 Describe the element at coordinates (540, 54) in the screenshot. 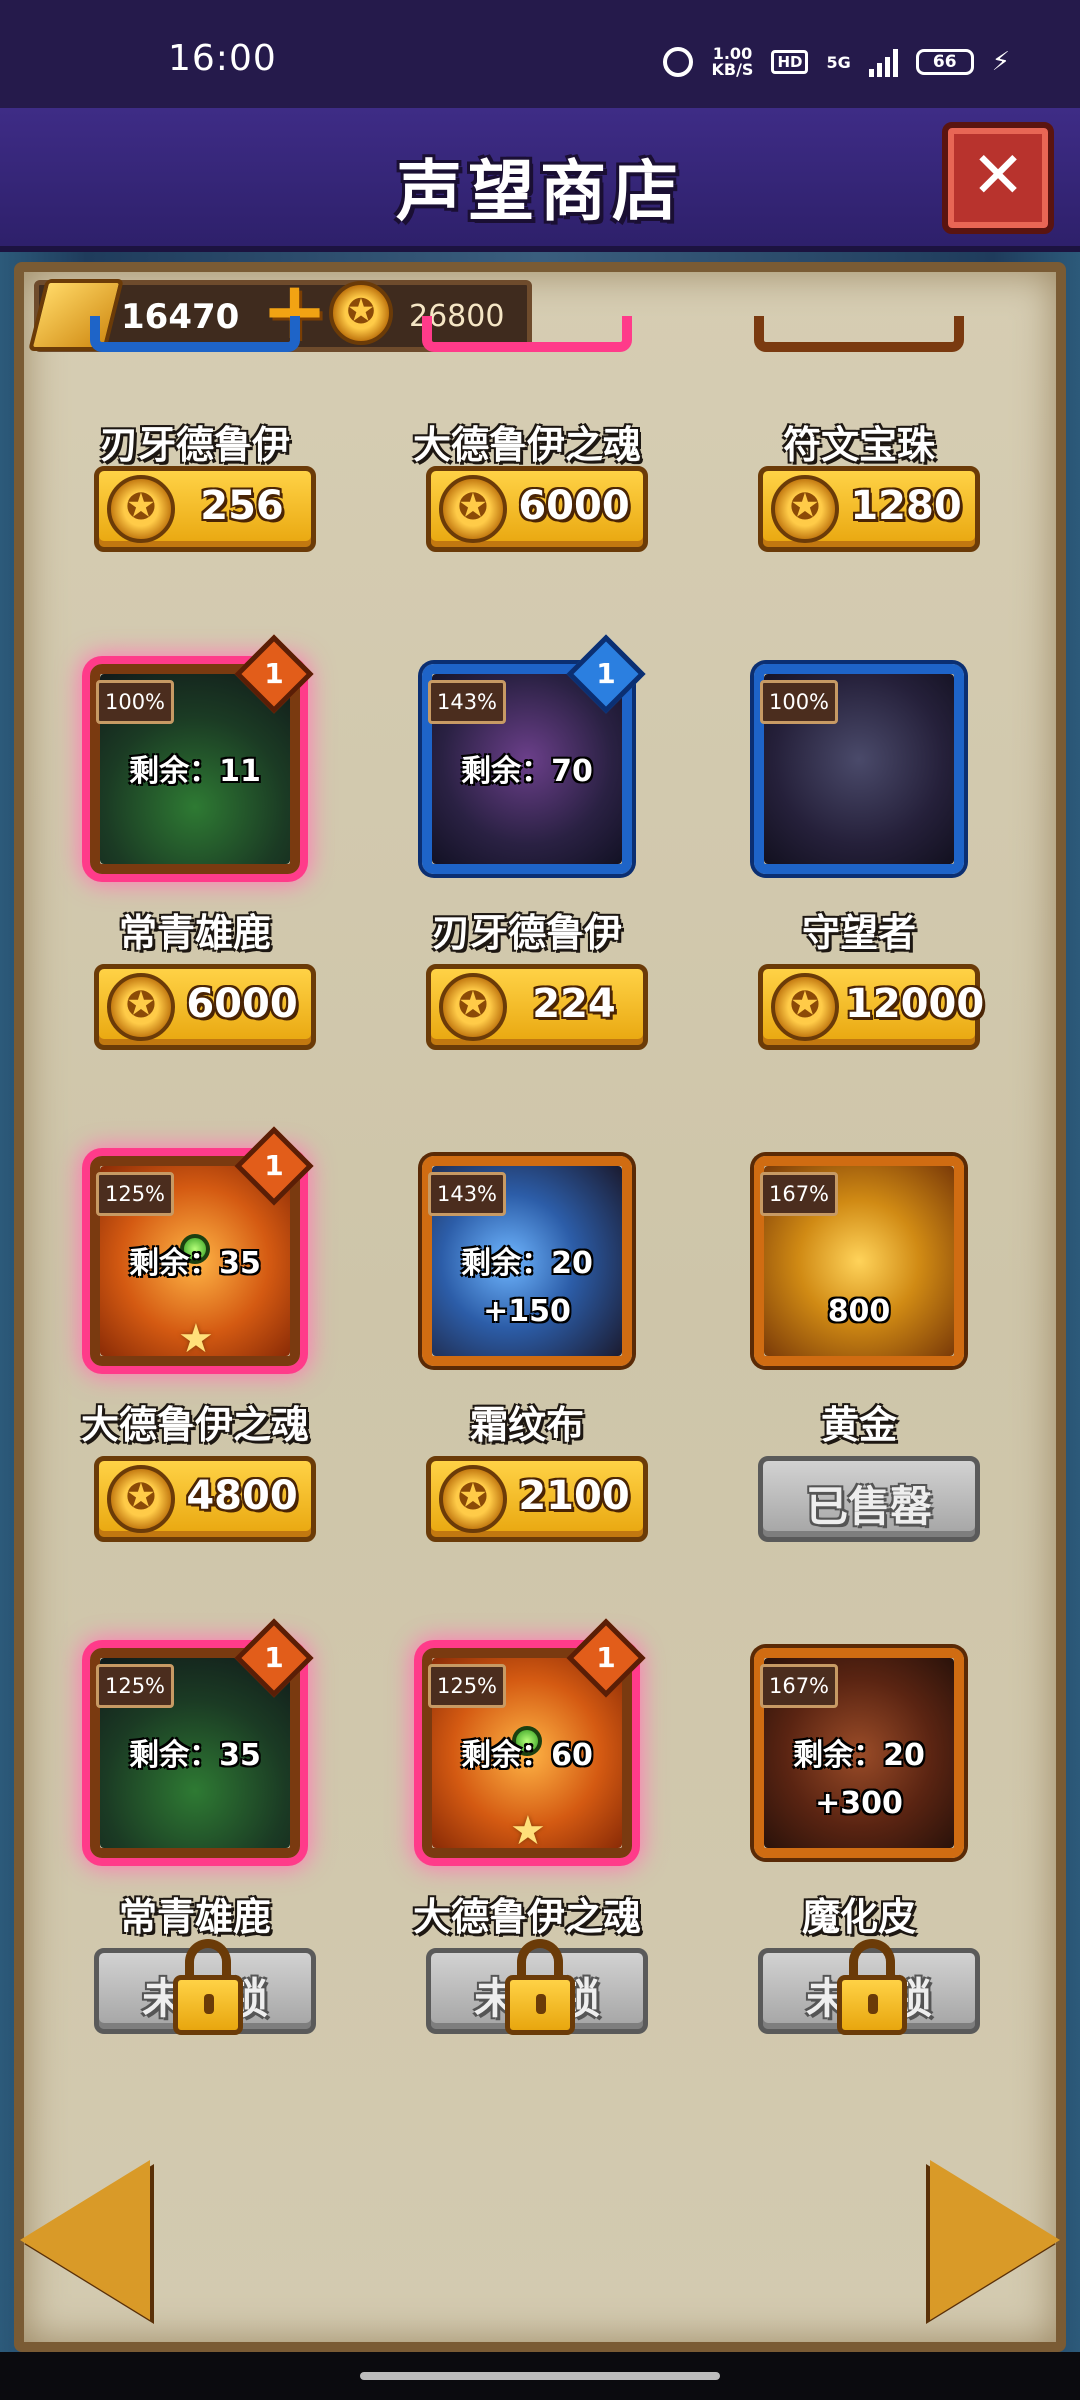

I see `status-bar: 16:00 1.00 KB/S HD 5G 66 ⚡` at that location.